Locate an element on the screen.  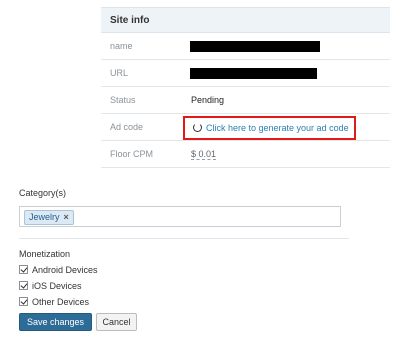
generate-ad-code-link: Click here to generate your ad code is located at coordinates (271, 128).